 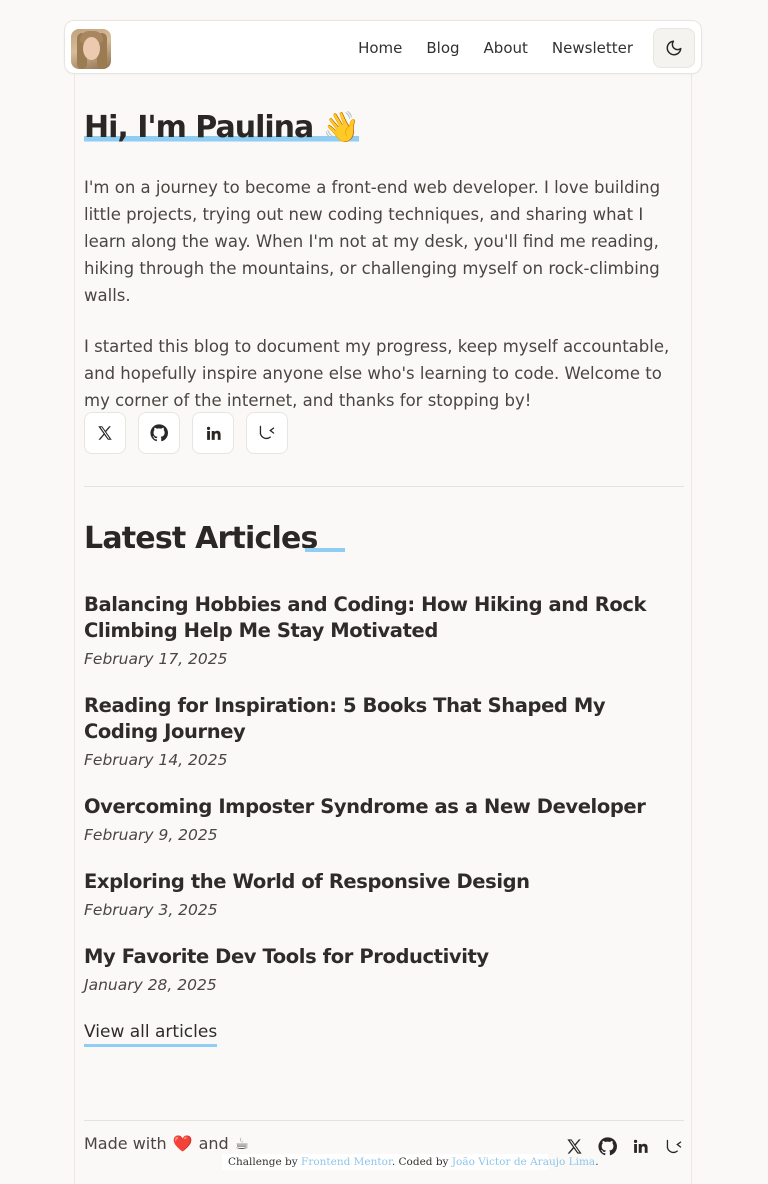 What do you see at coordinates (624, 1146) in the screenshot?
I see `footer-social-links` at bounding box center [624, 1146].